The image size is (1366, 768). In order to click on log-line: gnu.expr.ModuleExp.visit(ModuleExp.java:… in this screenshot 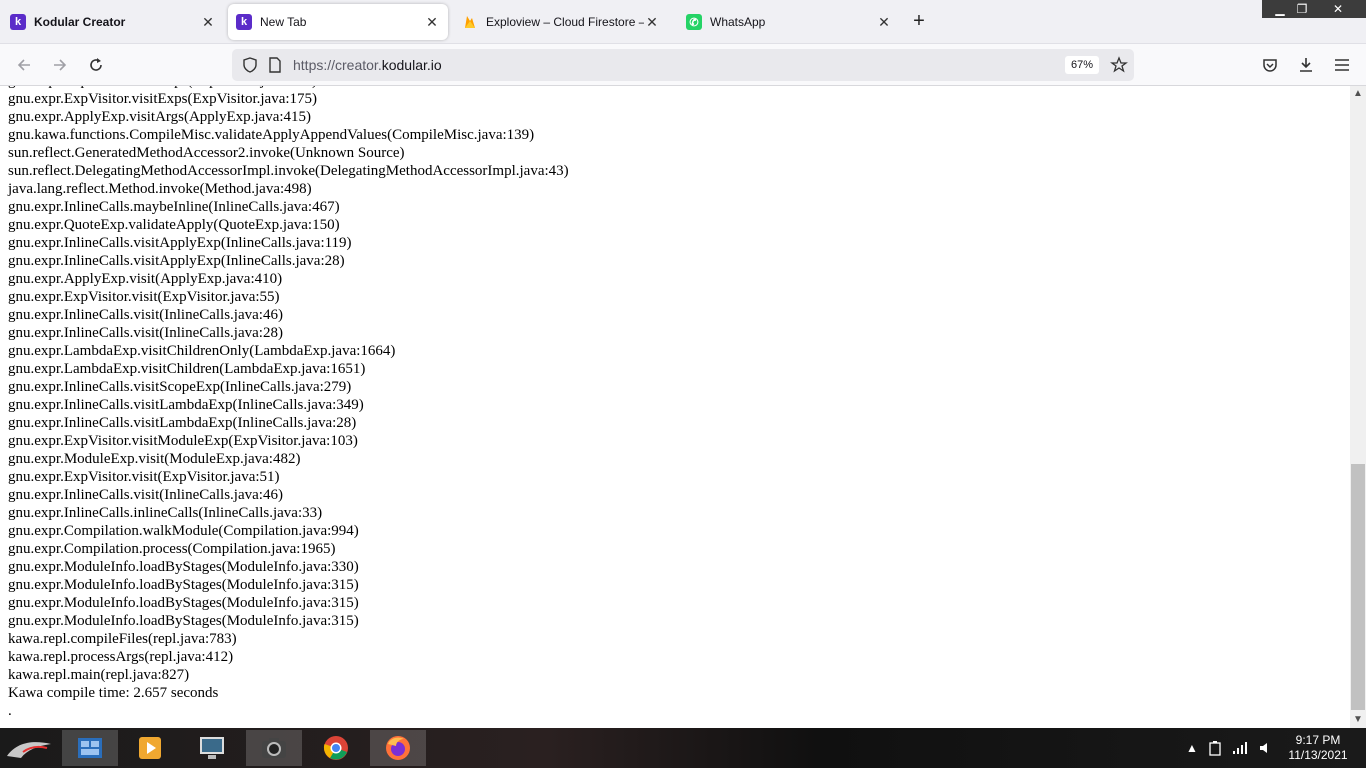, I will do `click(154, 459)`.